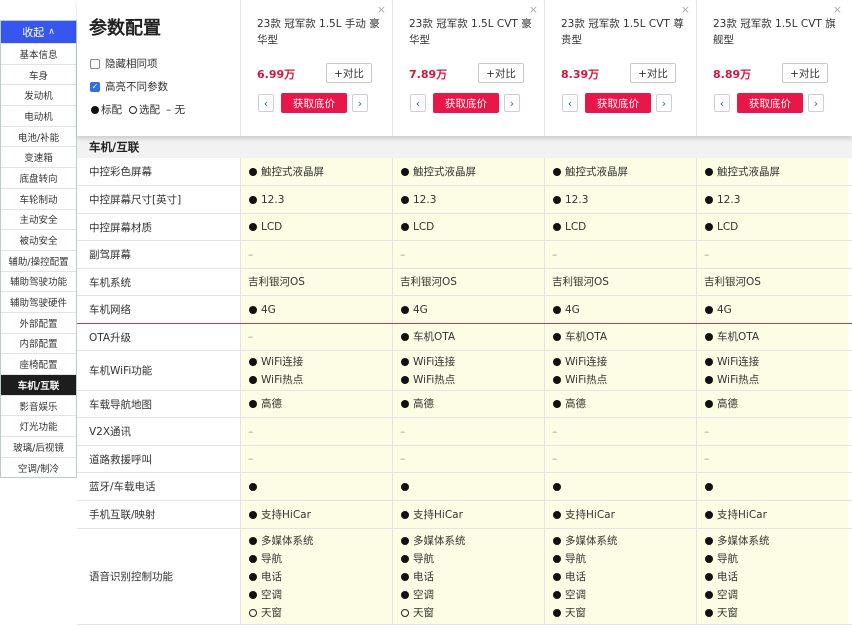 The width and height of the screenshot is (852, 628). I want to click on nav-item: 座椅配置, so click(38, 363).